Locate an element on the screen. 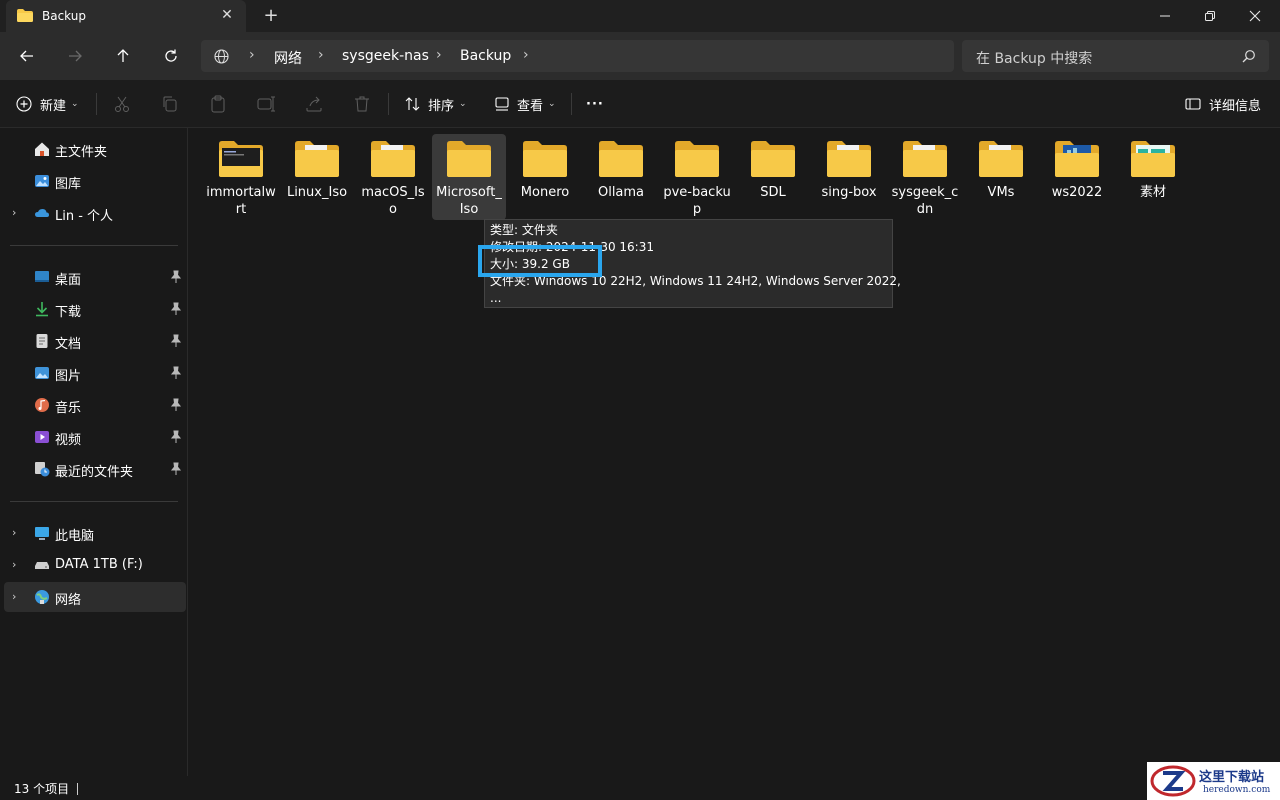 This screenshot has width=1280, height=800. divider is located at coordinates (388, 104).